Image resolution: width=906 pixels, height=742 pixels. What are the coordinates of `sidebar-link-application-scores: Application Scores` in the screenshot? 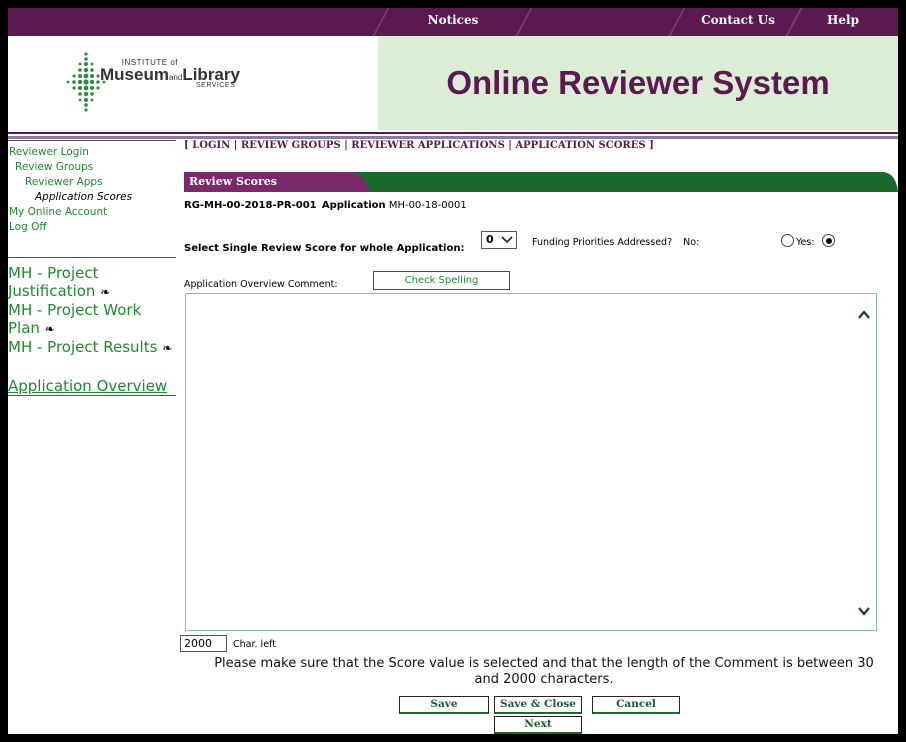 It's located at (105, 197).